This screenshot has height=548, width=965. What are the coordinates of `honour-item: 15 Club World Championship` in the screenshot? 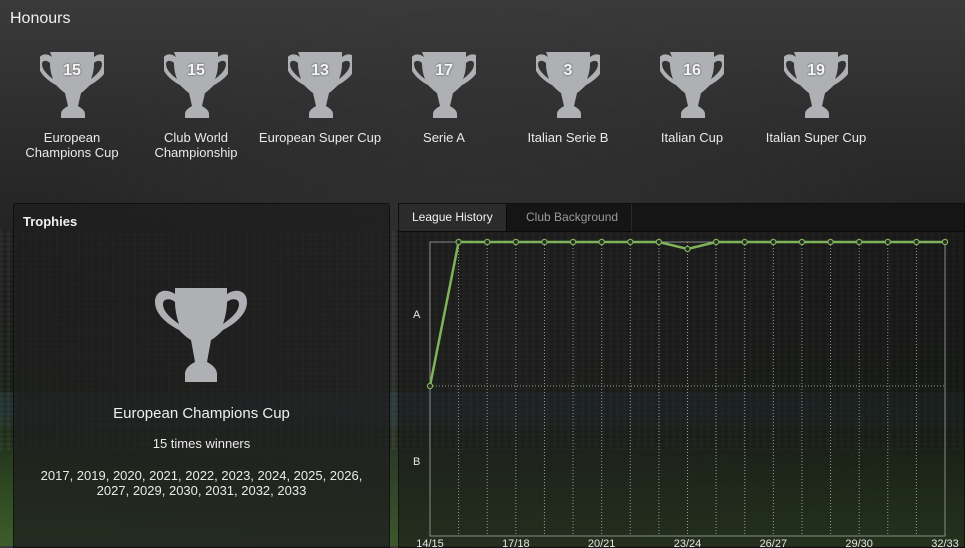 It's located at (196, 104).